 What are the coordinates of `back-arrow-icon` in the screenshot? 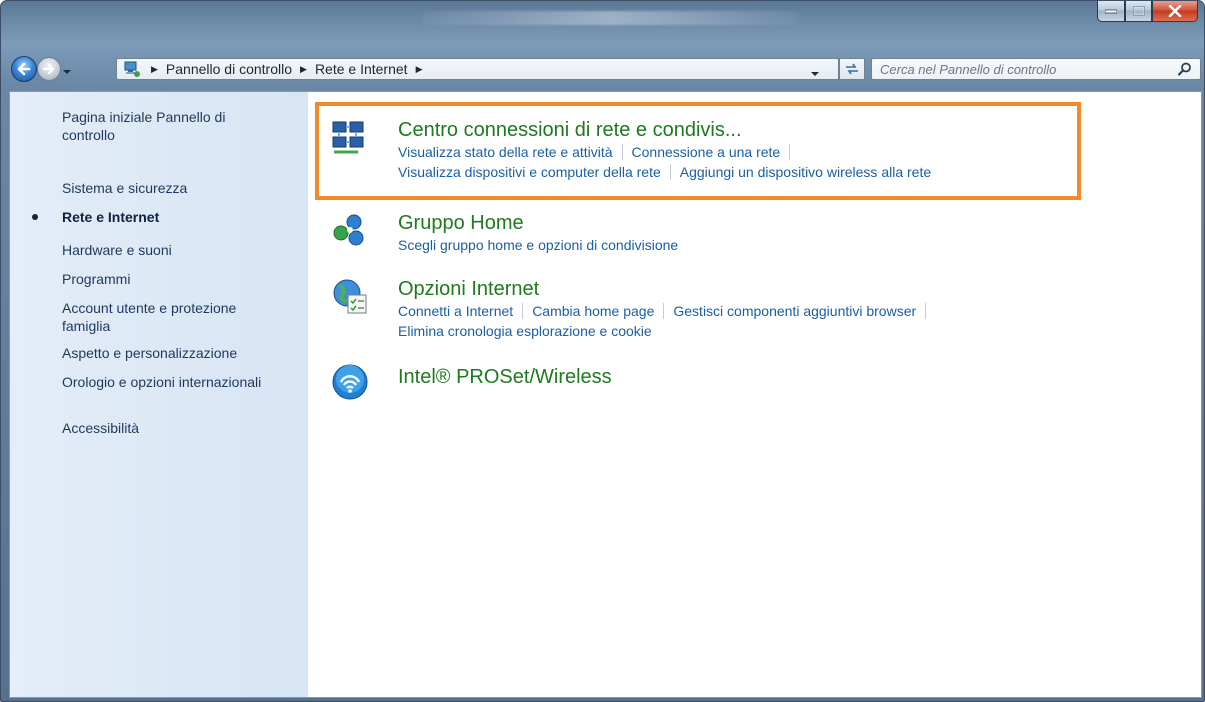 It's located at (24, 69).